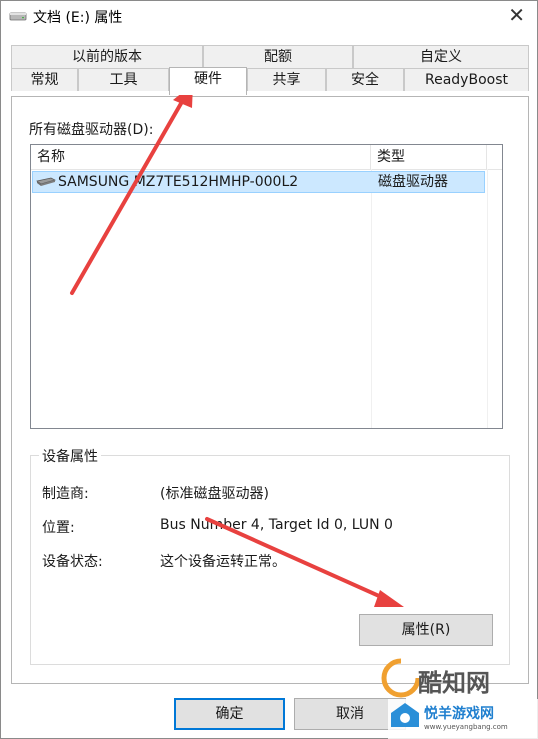 The width and height of the screenshot is (538, 739). I want to click on device-status-label: 设备状态:, so click(72, 562).